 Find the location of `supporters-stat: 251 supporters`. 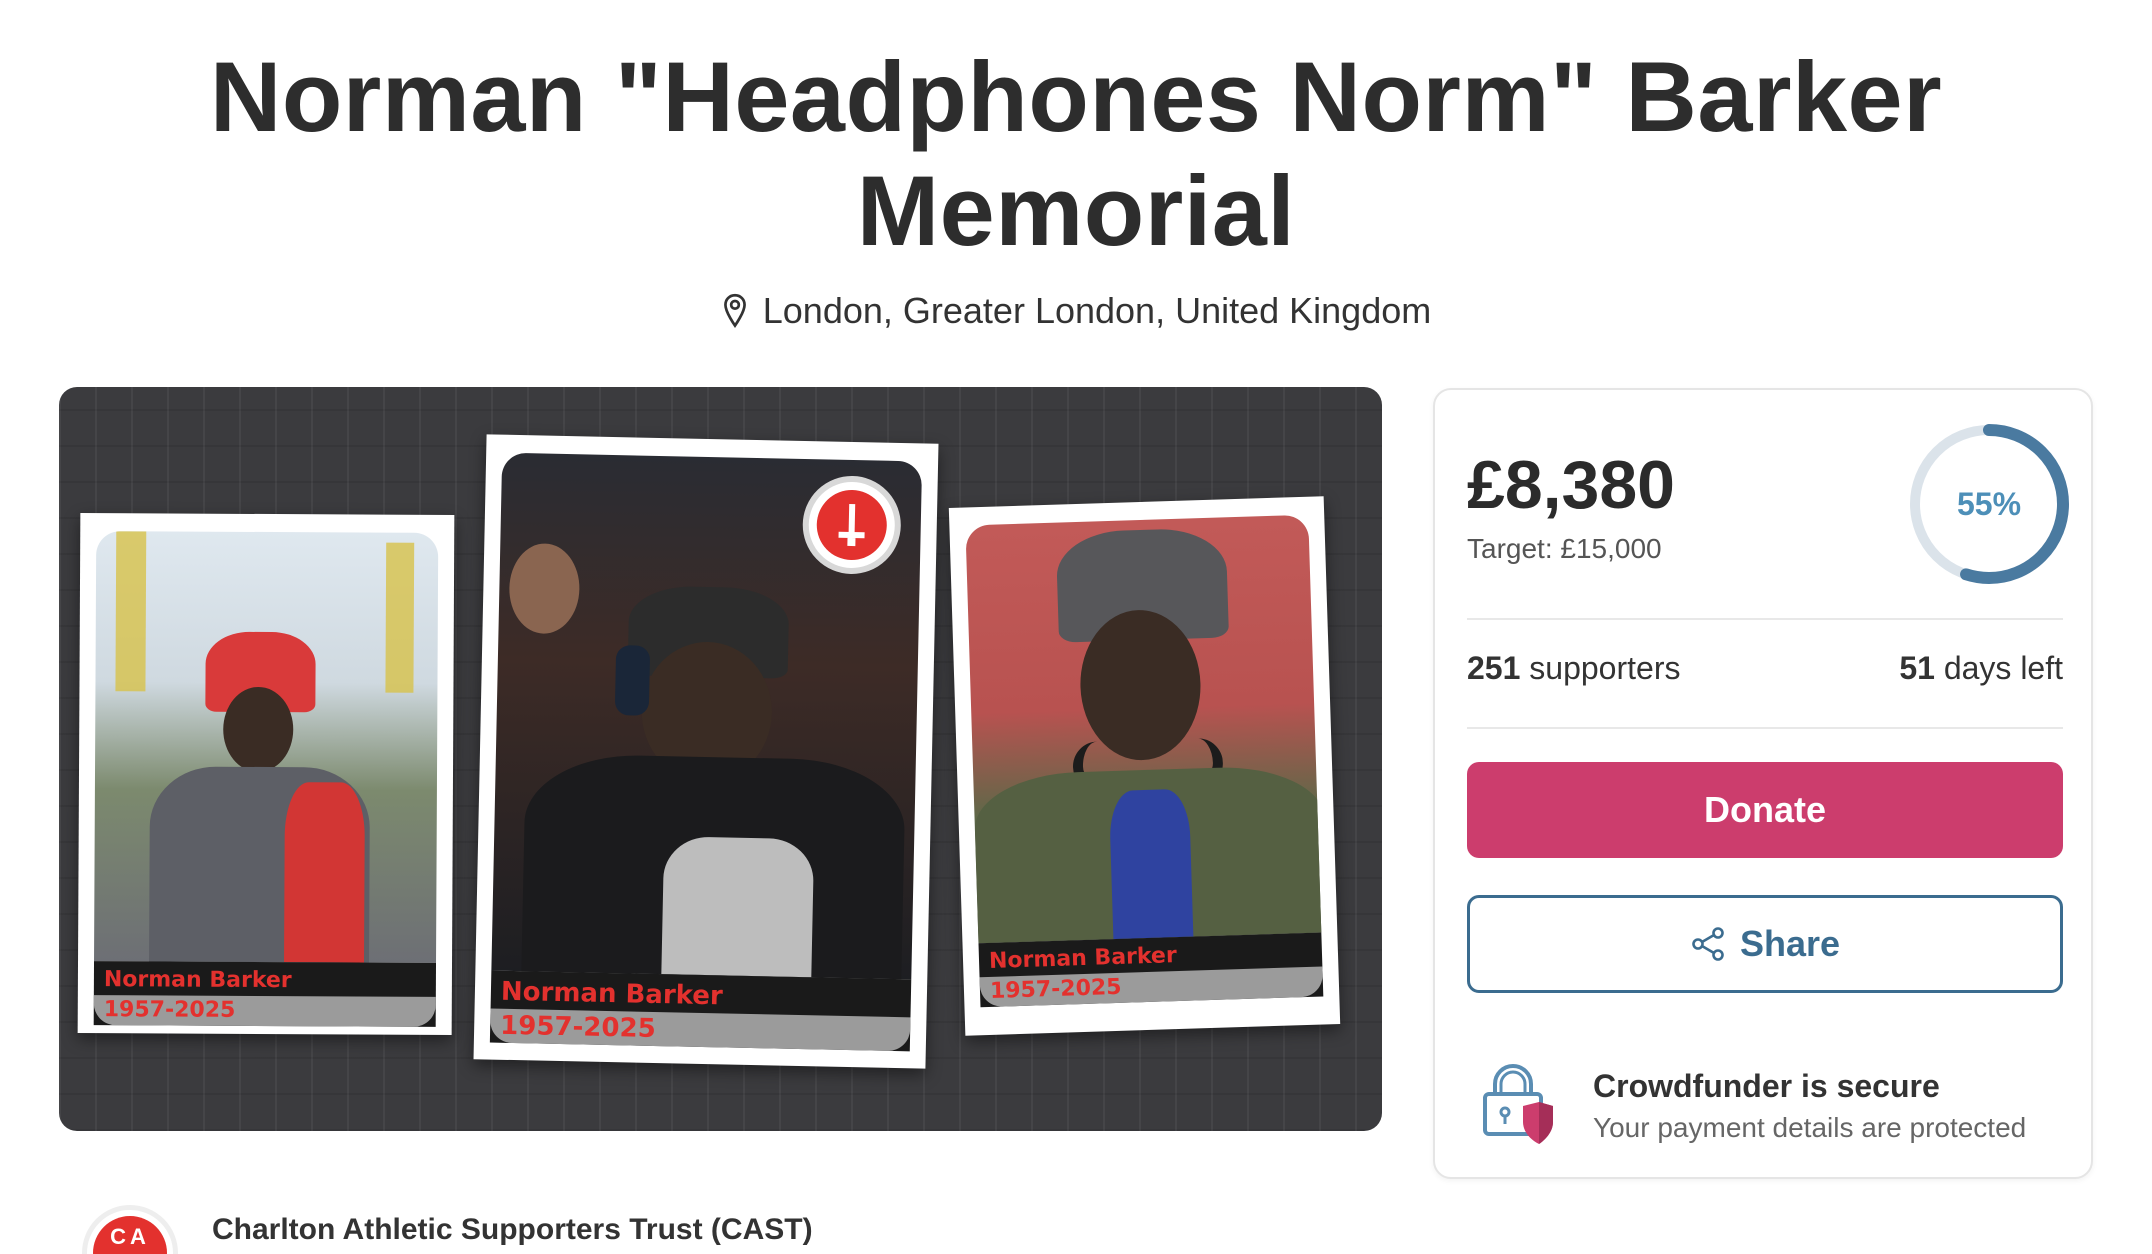

supporters-stat: 251 supporters is located at coordinates (1573, 668).